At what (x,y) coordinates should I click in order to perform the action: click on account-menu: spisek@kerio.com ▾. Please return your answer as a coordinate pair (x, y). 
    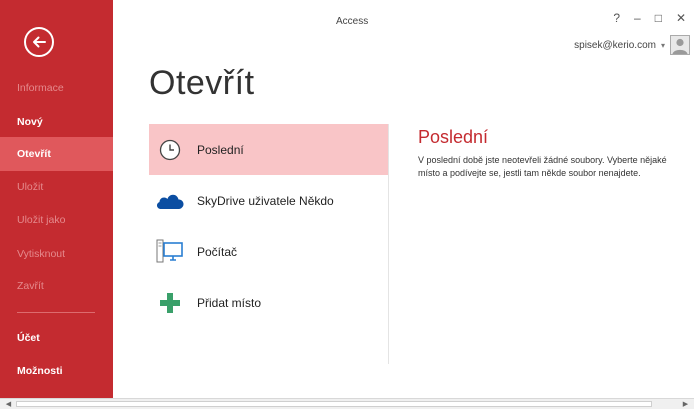
    Looking at the image, I should click on (632, 45).